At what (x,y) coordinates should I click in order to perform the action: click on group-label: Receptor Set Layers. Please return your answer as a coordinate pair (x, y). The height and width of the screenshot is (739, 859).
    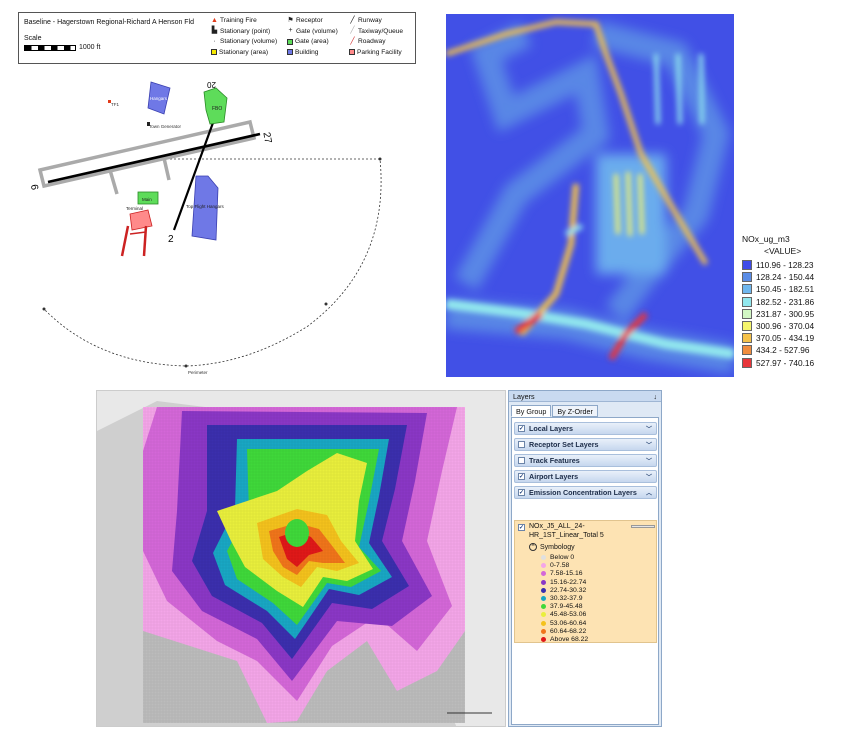
    Looking at the image, I should click on (564, 444).